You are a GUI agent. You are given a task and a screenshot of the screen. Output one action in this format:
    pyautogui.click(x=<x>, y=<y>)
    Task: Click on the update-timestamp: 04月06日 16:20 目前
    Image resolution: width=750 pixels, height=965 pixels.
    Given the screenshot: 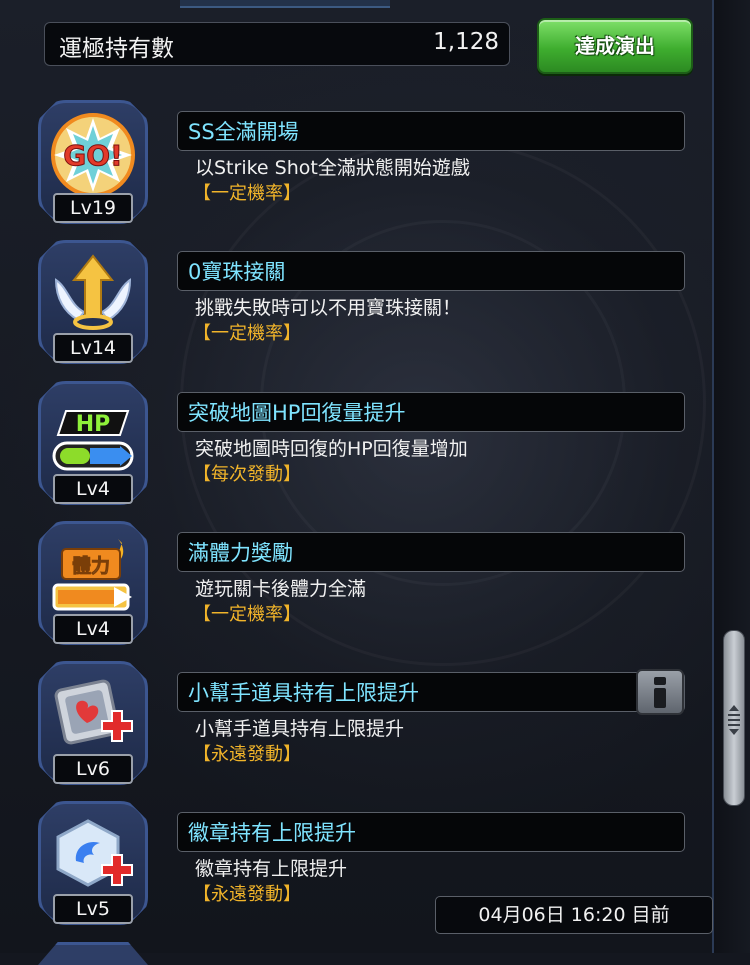 What is the action you would take?
    pyautogui.click(x=574, y=915)
    